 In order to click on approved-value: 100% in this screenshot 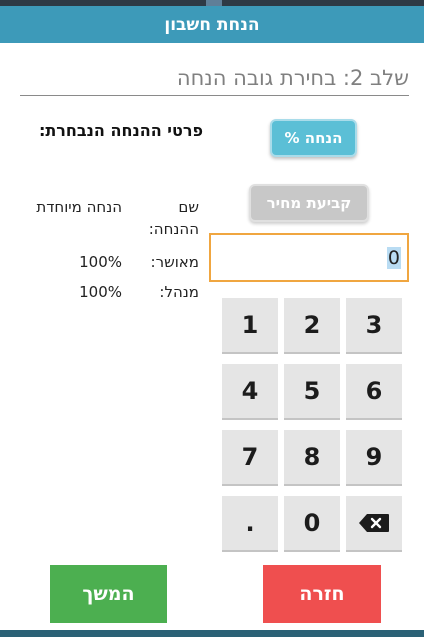, I will do `click(100, 262)`.